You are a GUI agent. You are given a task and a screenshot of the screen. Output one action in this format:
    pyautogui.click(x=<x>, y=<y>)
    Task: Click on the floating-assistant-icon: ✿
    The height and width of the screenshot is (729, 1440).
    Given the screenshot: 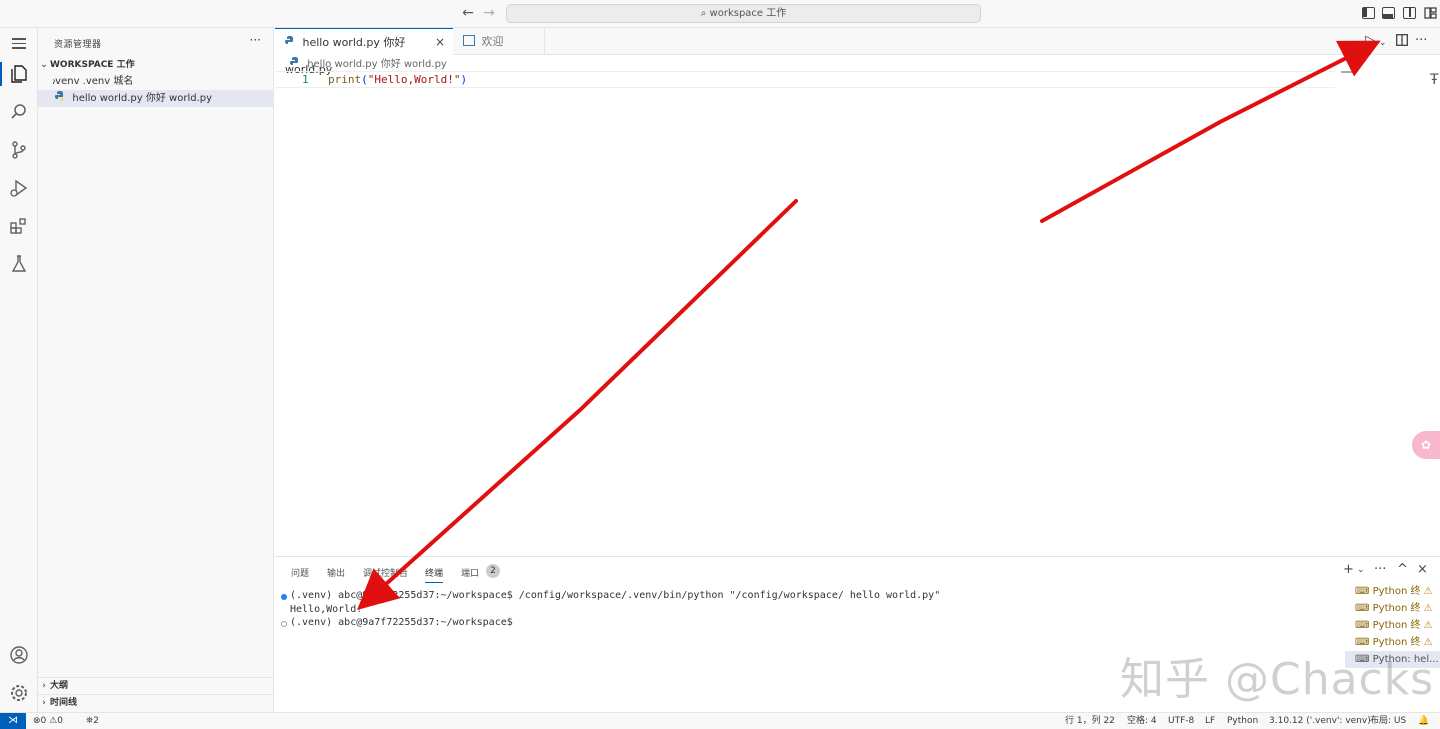 What is the action you would take?
    pyautogui.click(x=1426, y=445)
    